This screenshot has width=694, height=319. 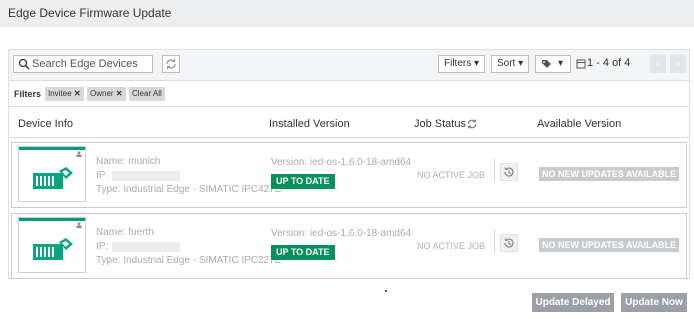 I want to click on clear-all-button: Clear All, so click(x=147, y=94).